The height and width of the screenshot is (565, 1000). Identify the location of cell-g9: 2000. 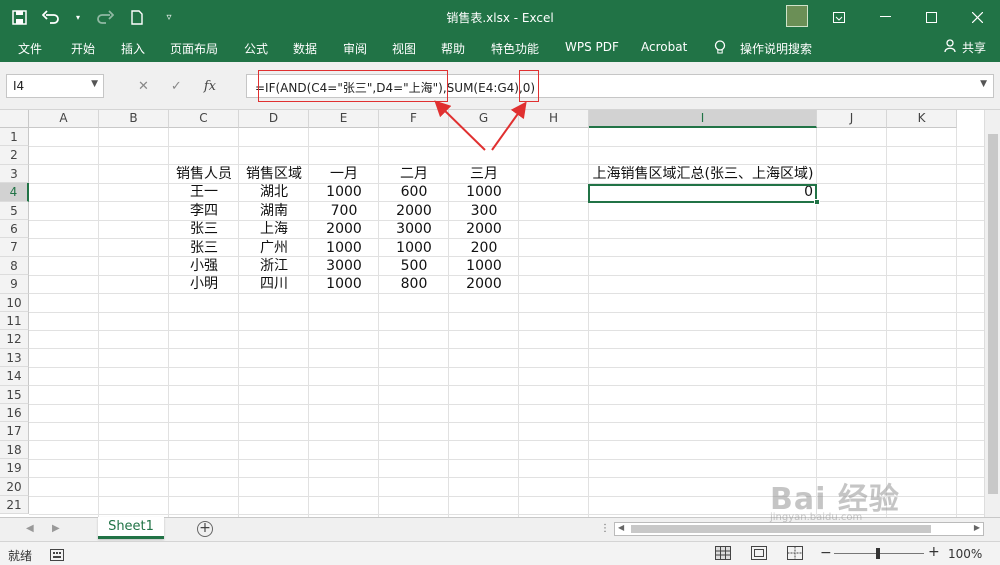
(484, 284).